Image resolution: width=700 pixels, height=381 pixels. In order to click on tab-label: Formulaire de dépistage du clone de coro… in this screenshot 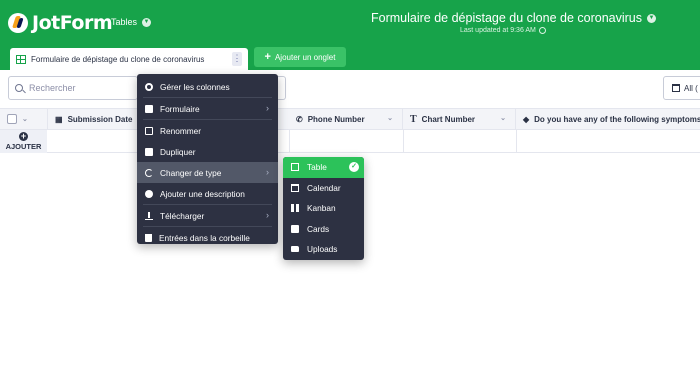, I will do `click(118, 59)`.